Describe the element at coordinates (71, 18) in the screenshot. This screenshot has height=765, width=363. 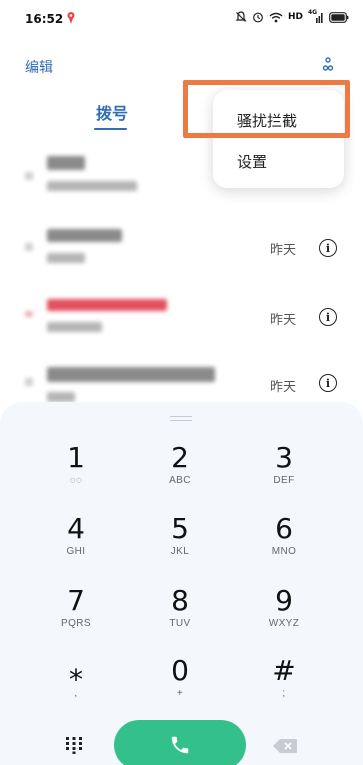
I see `location-pin-icon` at that location.